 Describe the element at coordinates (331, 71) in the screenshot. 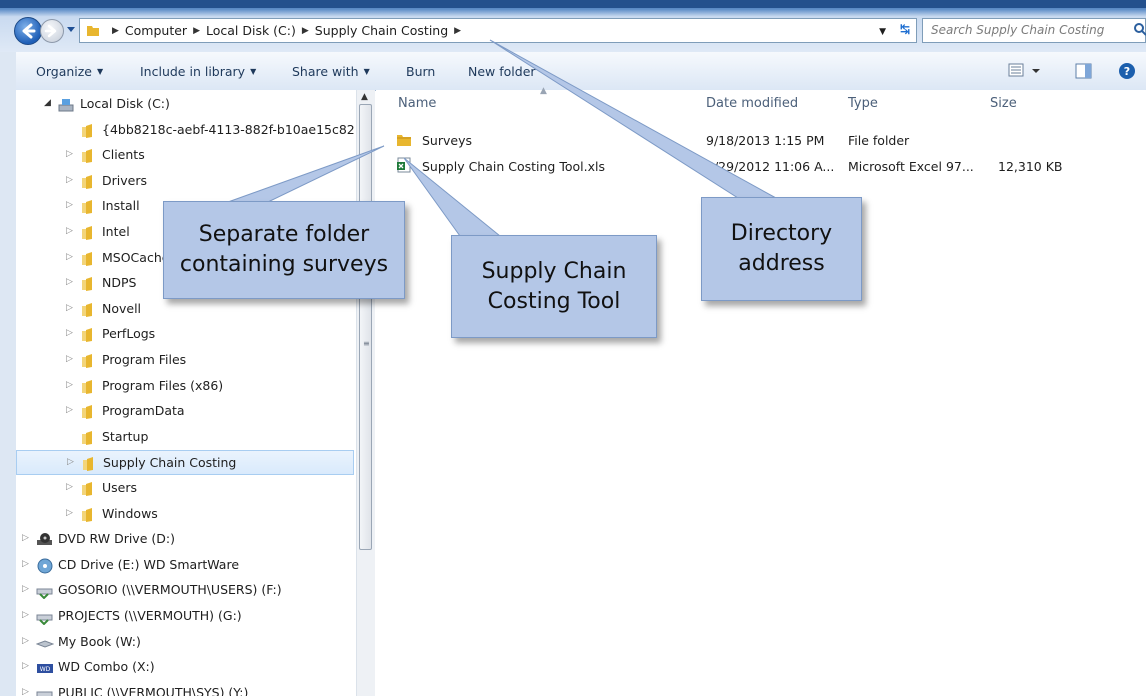

I see `share-with-menu: Share with ▼` at that location.